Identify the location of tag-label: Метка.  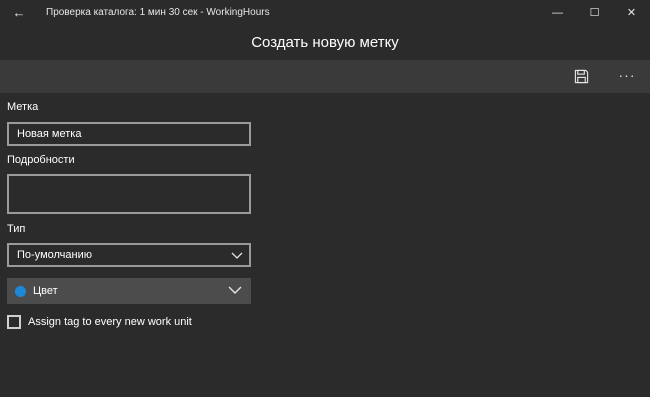
(23, 107).